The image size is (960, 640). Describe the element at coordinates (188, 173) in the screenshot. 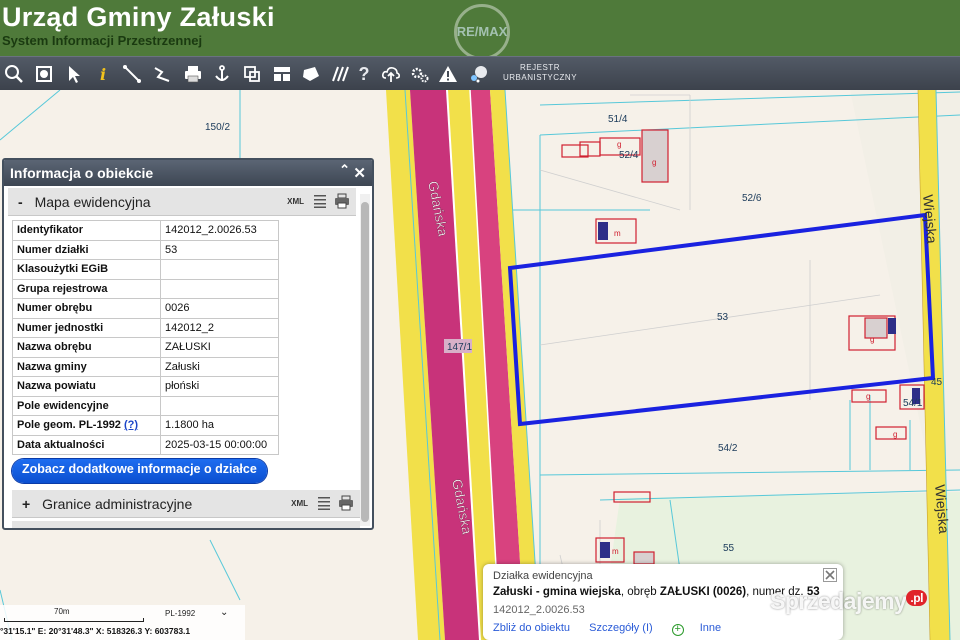

I see `panel-title-bar: Informacja o obiekcie ⌃ ✕` at that location.